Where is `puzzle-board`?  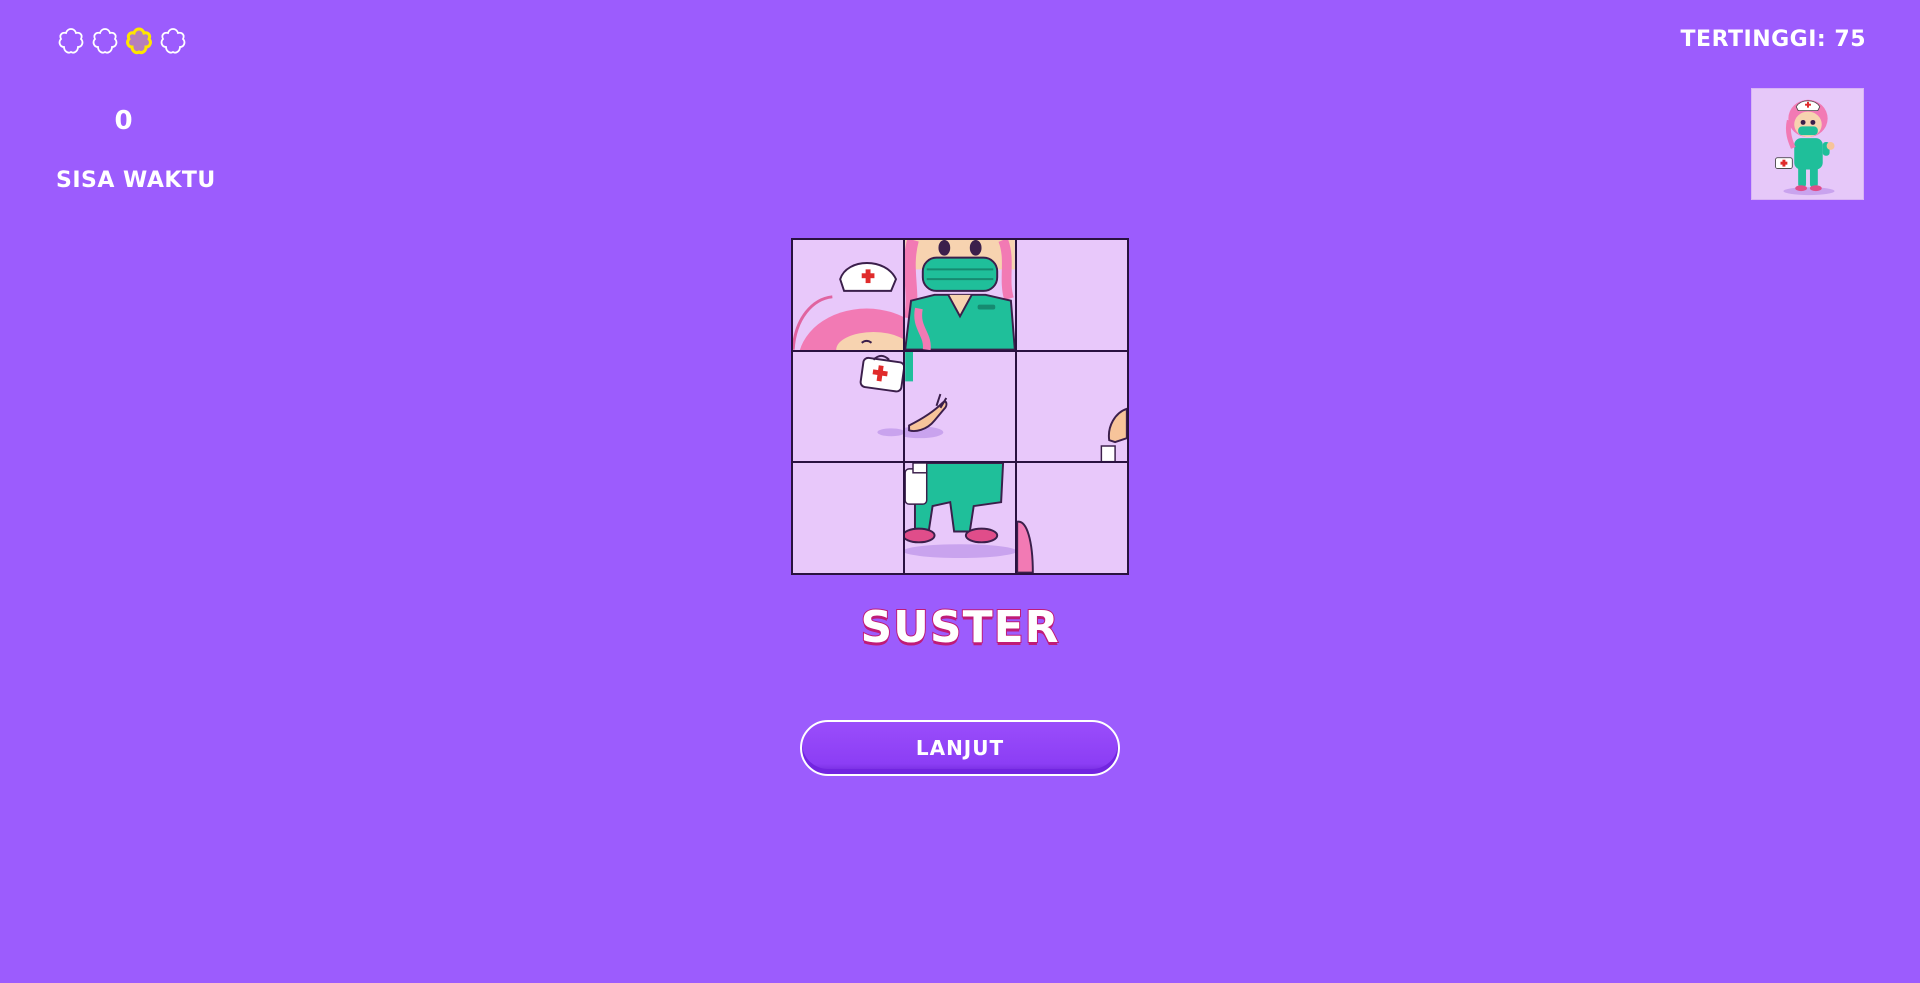 puzzle-board is located at coordinates (960, 406).